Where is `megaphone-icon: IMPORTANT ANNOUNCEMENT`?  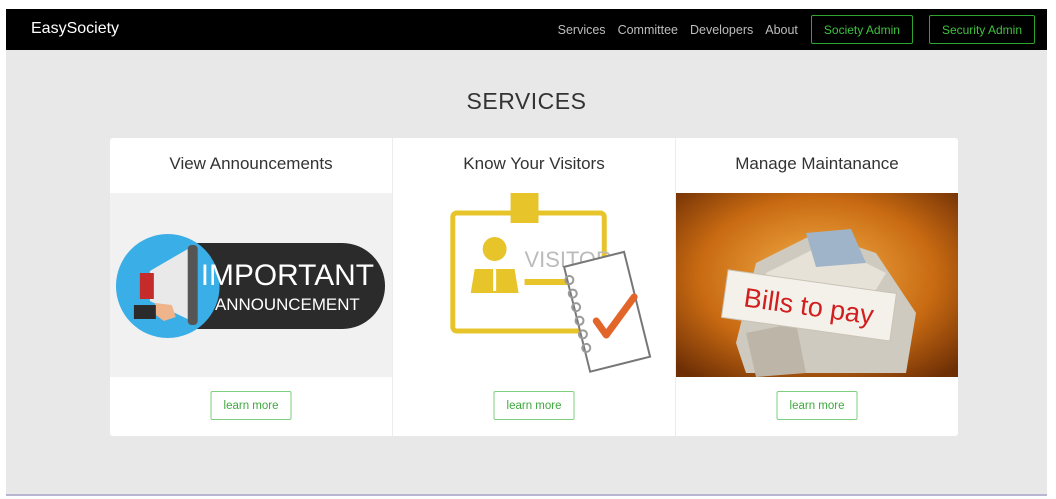
megaphone-icon: IMPORTANT ANNOUNCEMENT is located at coordinates (251, 285).